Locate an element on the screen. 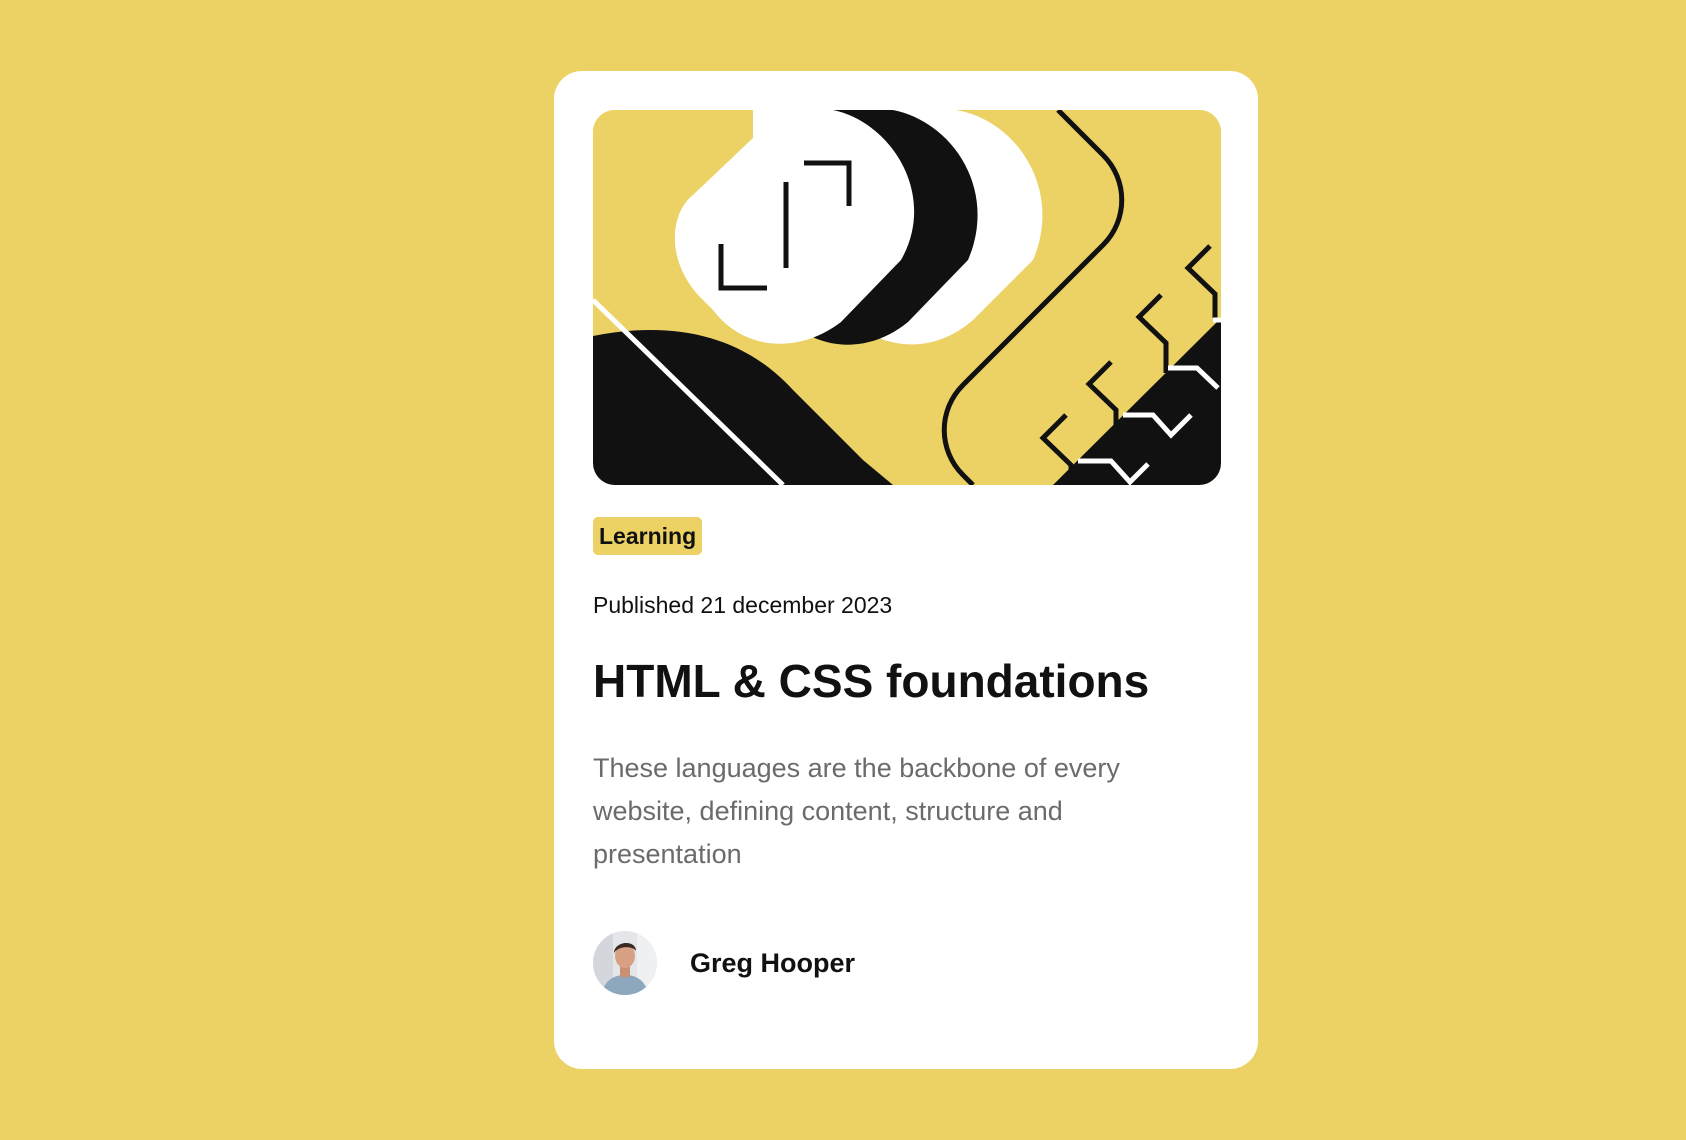 The width and height of the screenshot is (1686, 1140). article-illustration is located at coordinates (907, 297).